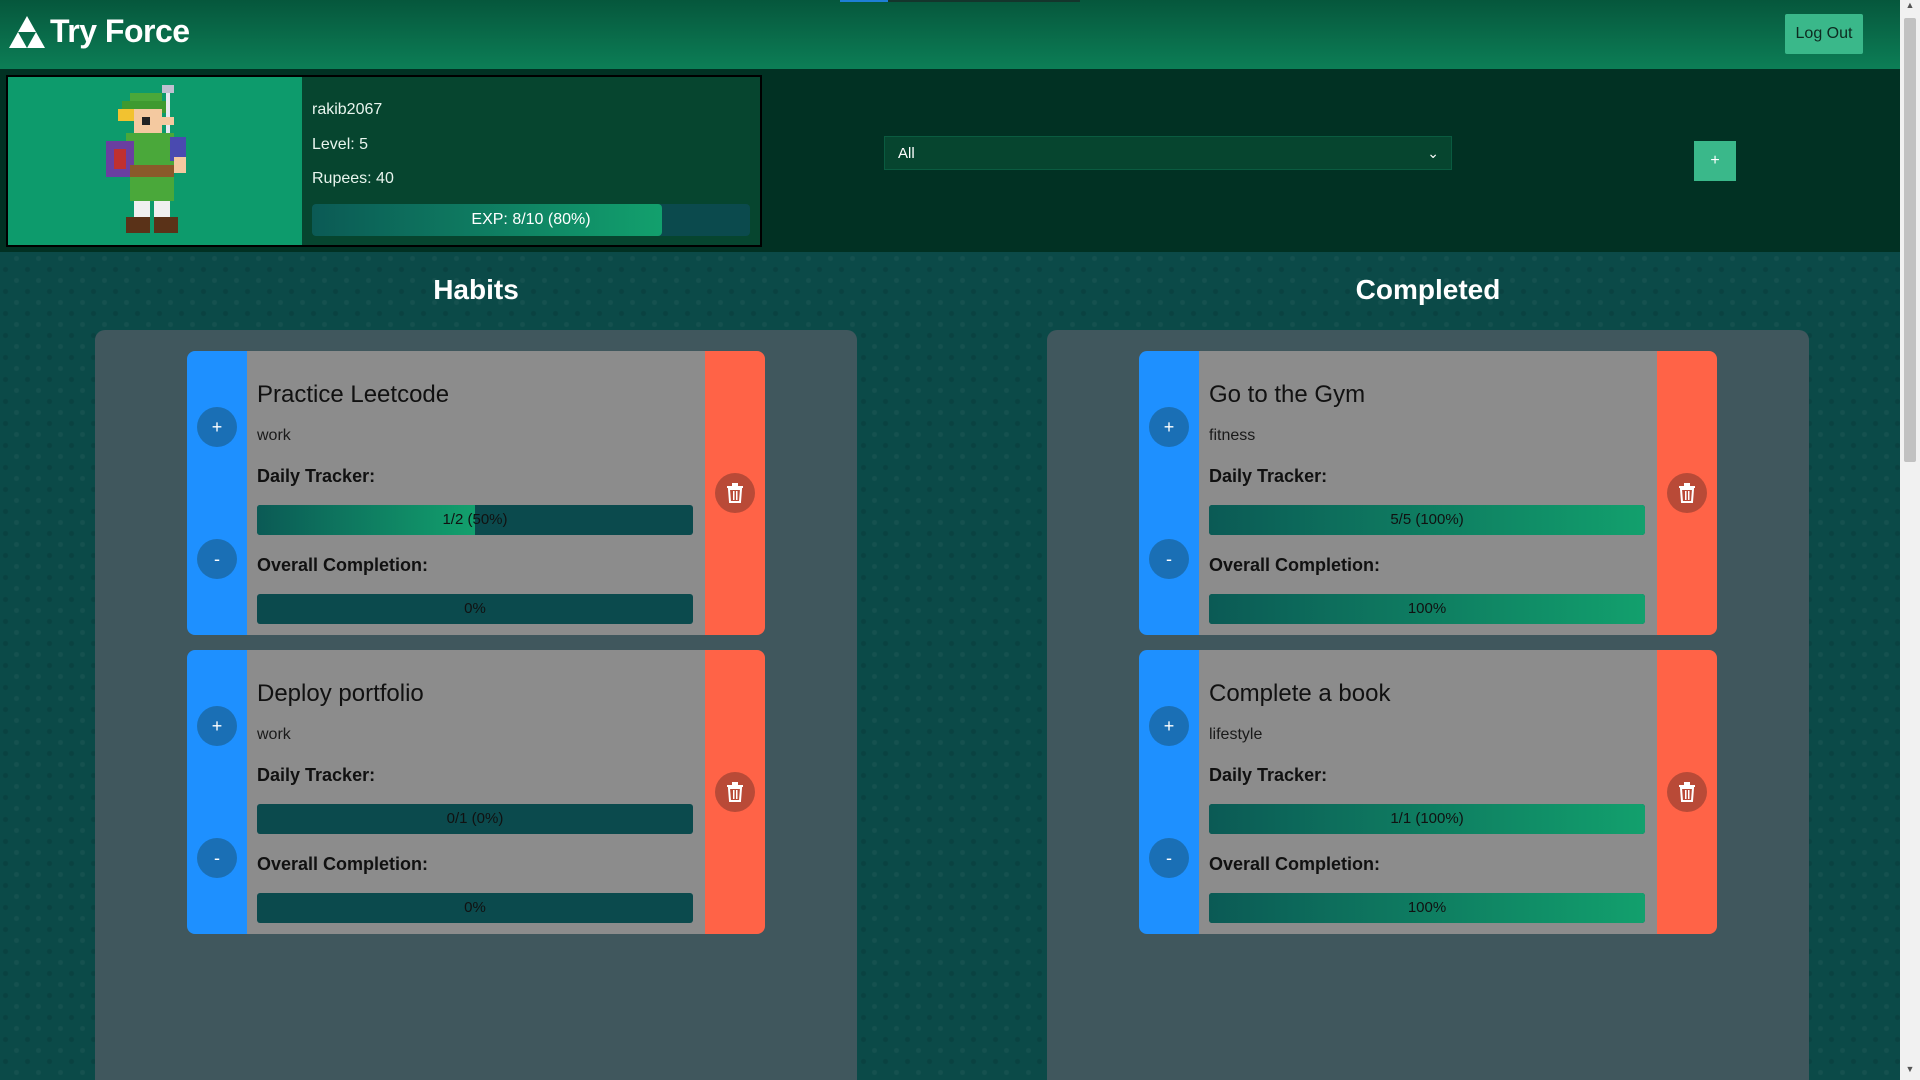  I want to click on scrollbar-thumb, so click(1910, 240).